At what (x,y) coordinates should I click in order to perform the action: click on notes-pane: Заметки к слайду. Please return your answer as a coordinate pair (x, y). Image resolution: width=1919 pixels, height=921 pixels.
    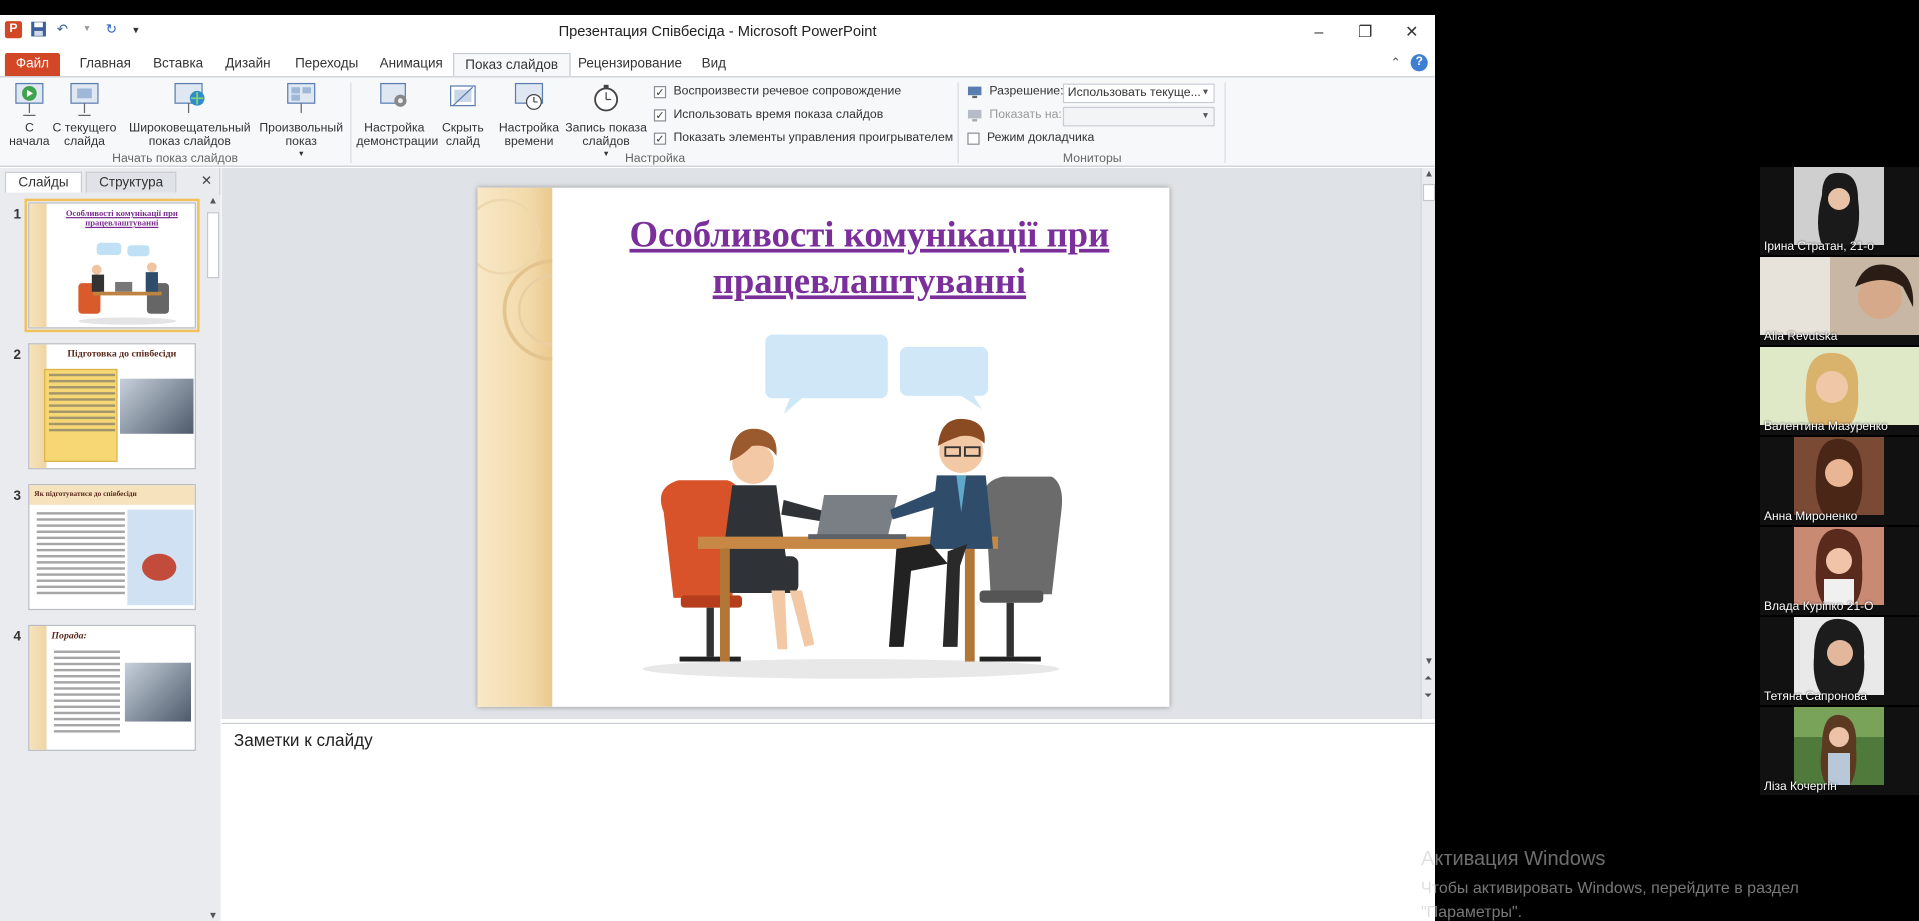
    Looking at the image, I should click on (828, 821).